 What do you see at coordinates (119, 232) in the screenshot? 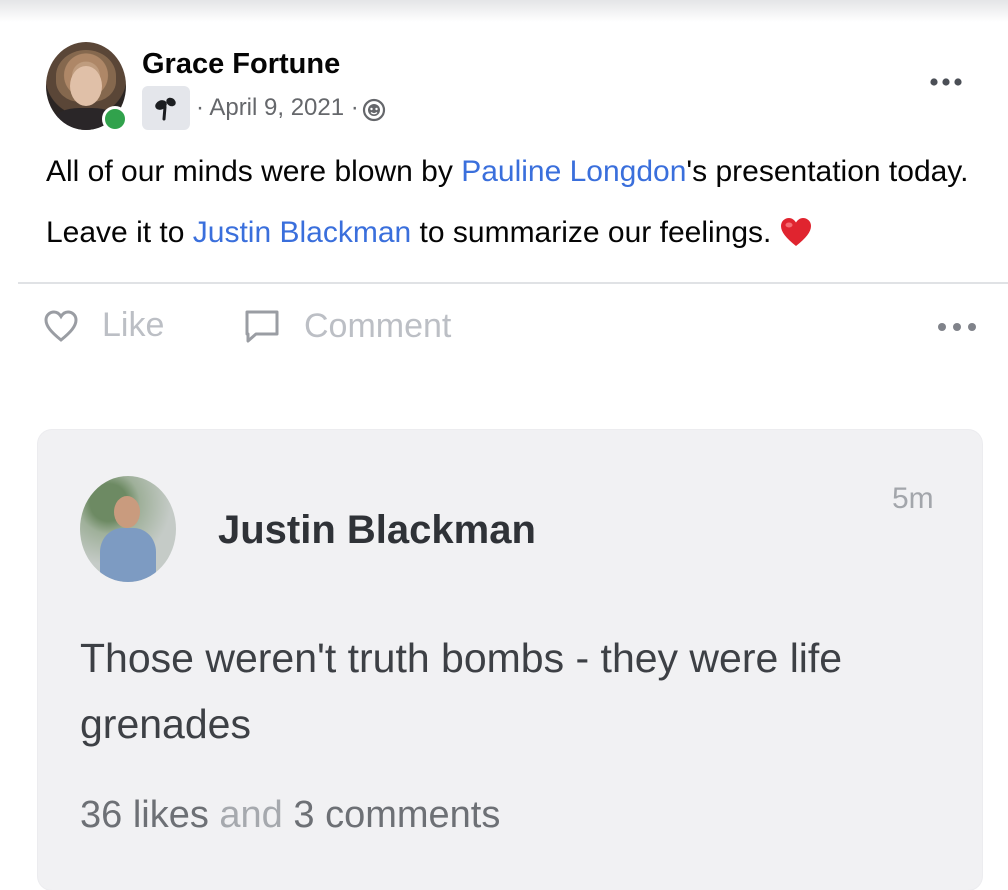
I see `post-text: Leave it to` at bounding box center [119, 232].